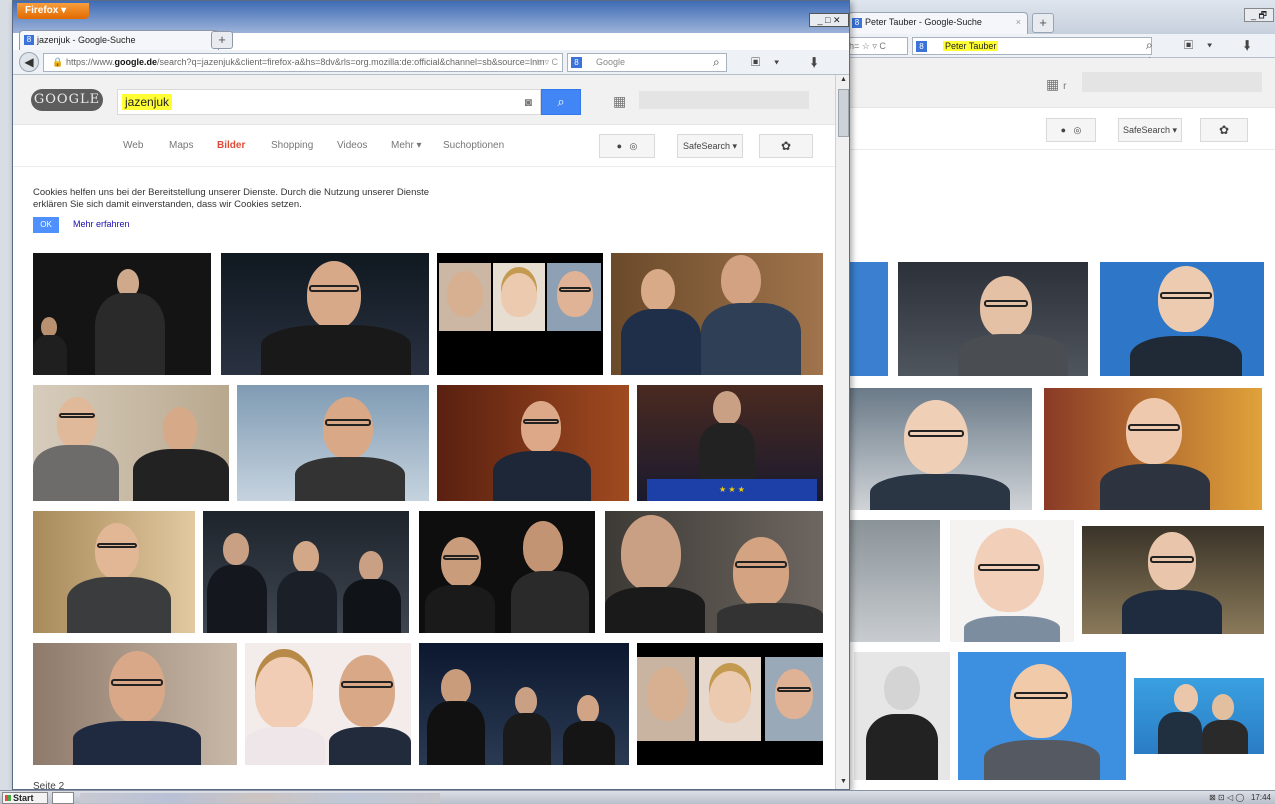 The width and height of the screenshot is (1275, 804). What do you see at coordinates (101, 224) in the screenshot?
I see `mehr-erfahren-link: Mehr erfahren` at bounding box center [101, 224].